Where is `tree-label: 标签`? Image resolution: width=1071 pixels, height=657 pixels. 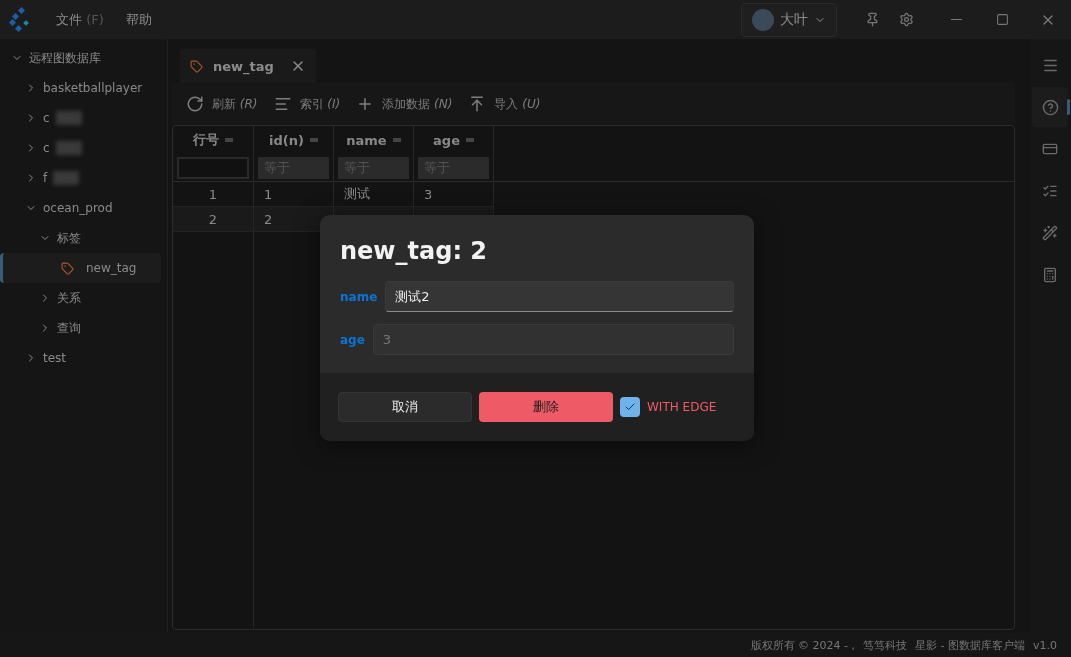 tree-label: 标签 is located at coordinates (69, 238).